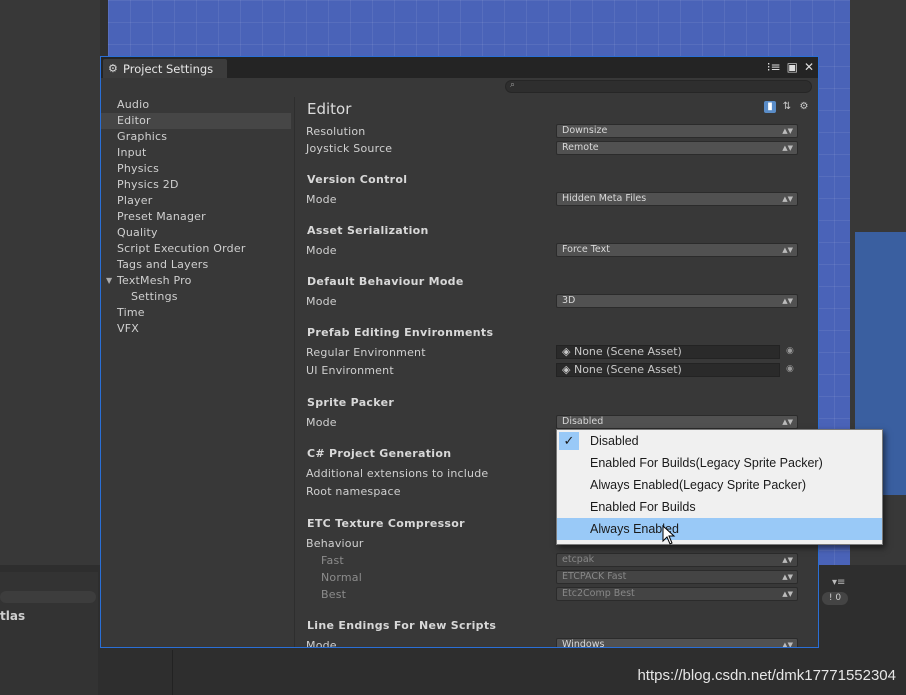 This screenshot has height=695, width=906. What do you see at coordinates (677, 422) in the screenshot?
I see `sprite-packer-mode-dropdown: Disabled ▲▼` at bounding box center [677, 422].